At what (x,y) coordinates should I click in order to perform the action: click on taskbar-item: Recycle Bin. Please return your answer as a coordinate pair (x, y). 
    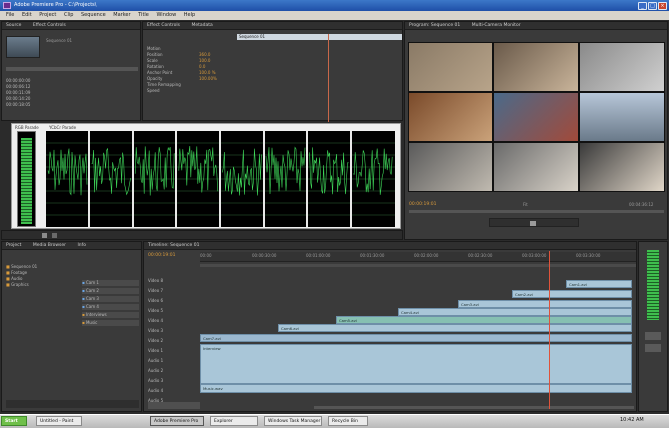
    Looking at the image, I should click on (348, 421).